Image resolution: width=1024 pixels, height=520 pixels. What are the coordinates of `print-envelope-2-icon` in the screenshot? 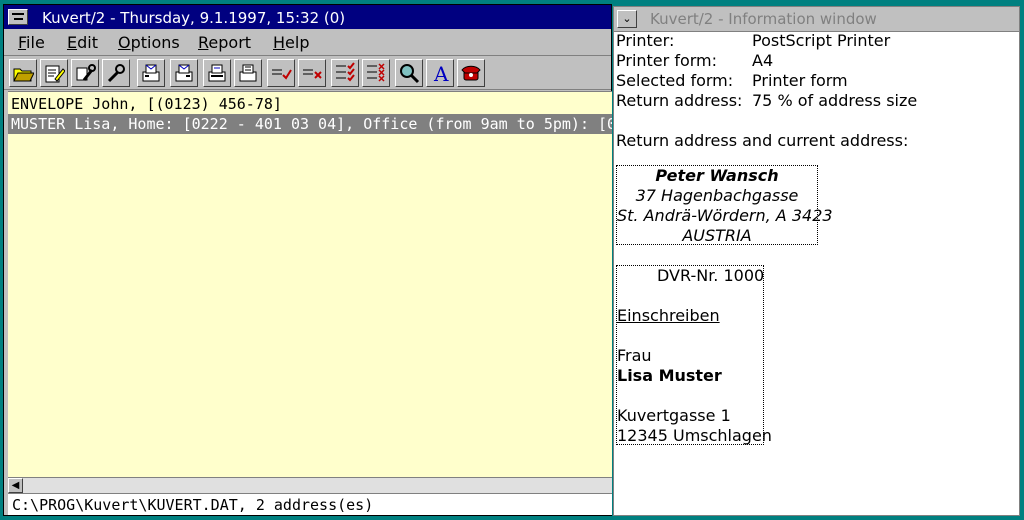 It's located at (184, 73).